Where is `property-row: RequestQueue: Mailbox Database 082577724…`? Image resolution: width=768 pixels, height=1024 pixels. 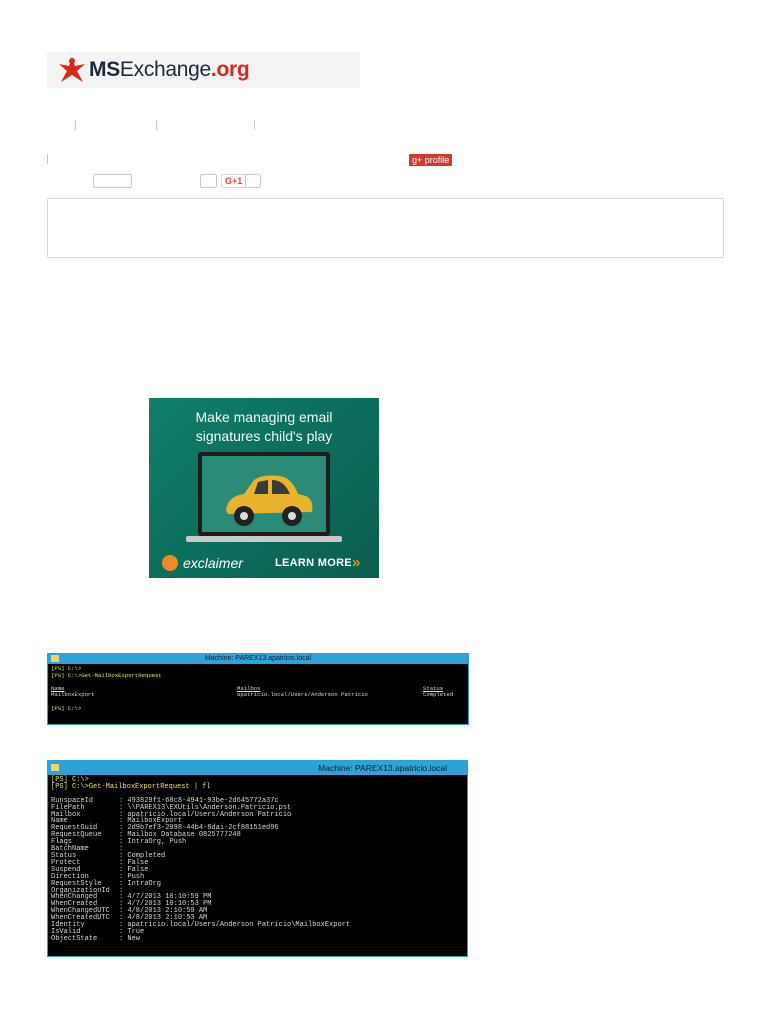 property-row: RequestQueue: Mailbox Database 082577724… is located at coordinates (257, 835).